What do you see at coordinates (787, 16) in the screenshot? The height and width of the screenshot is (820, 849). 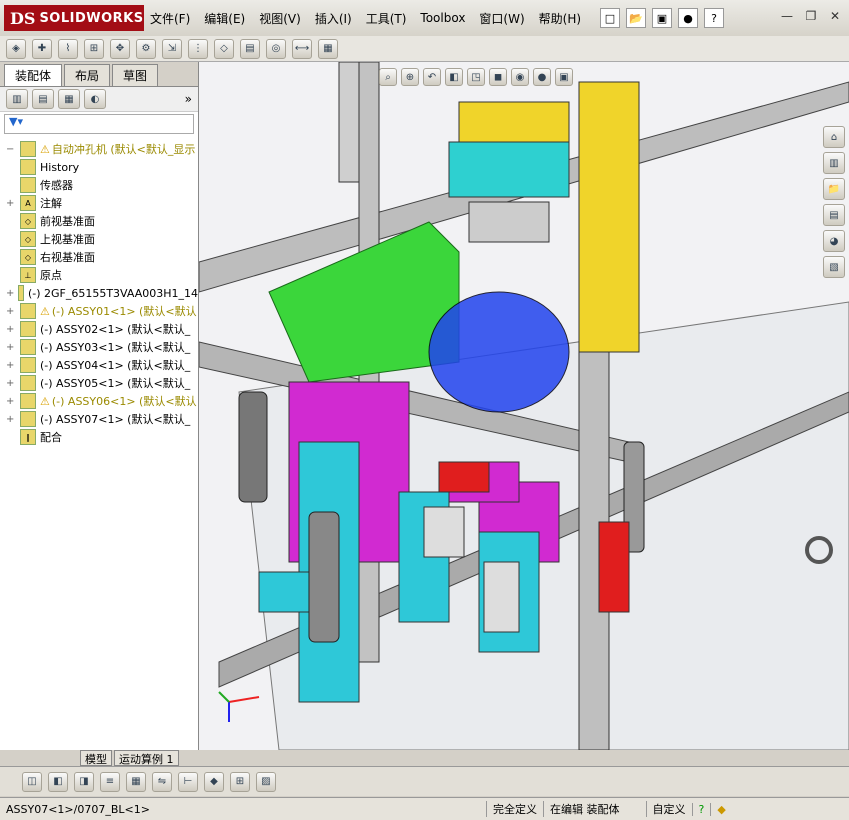 I see `minimize-icon: —` at bounding box center [787, 16].